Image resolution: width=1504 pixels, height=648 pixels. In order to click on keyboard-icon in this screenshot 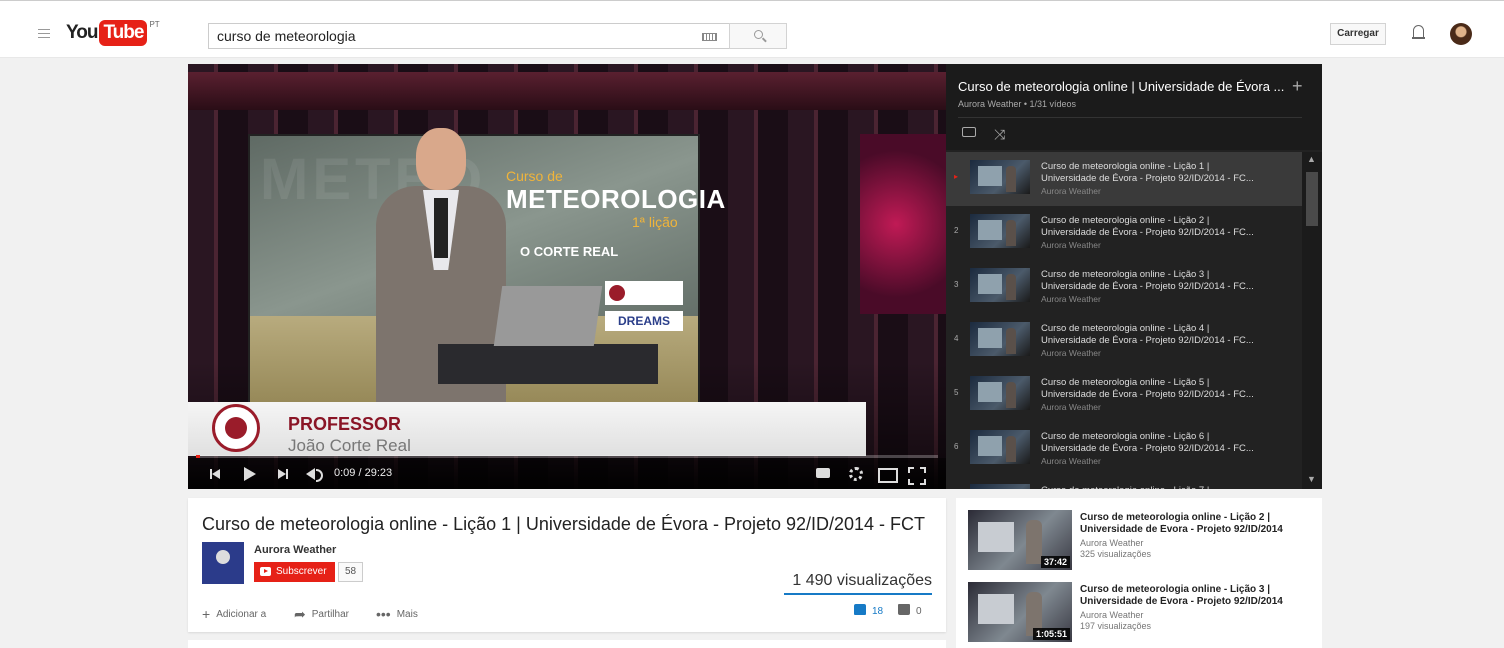, I will do `click(709, 37)`.